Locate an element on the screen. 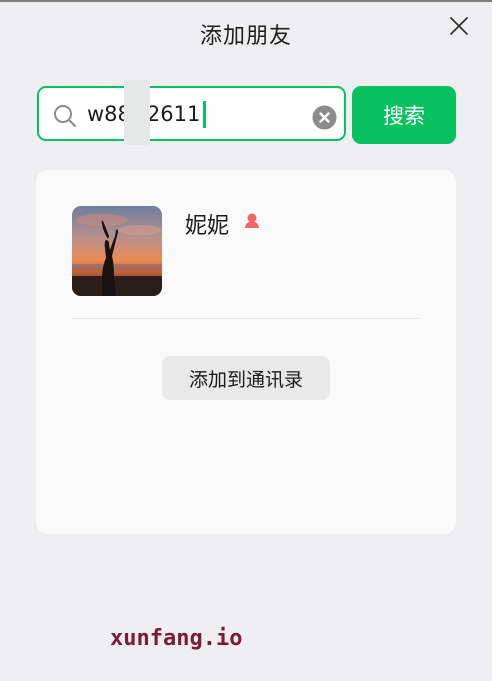 The image size is (492, 681). text-caret is located at coordinates (204, 114).